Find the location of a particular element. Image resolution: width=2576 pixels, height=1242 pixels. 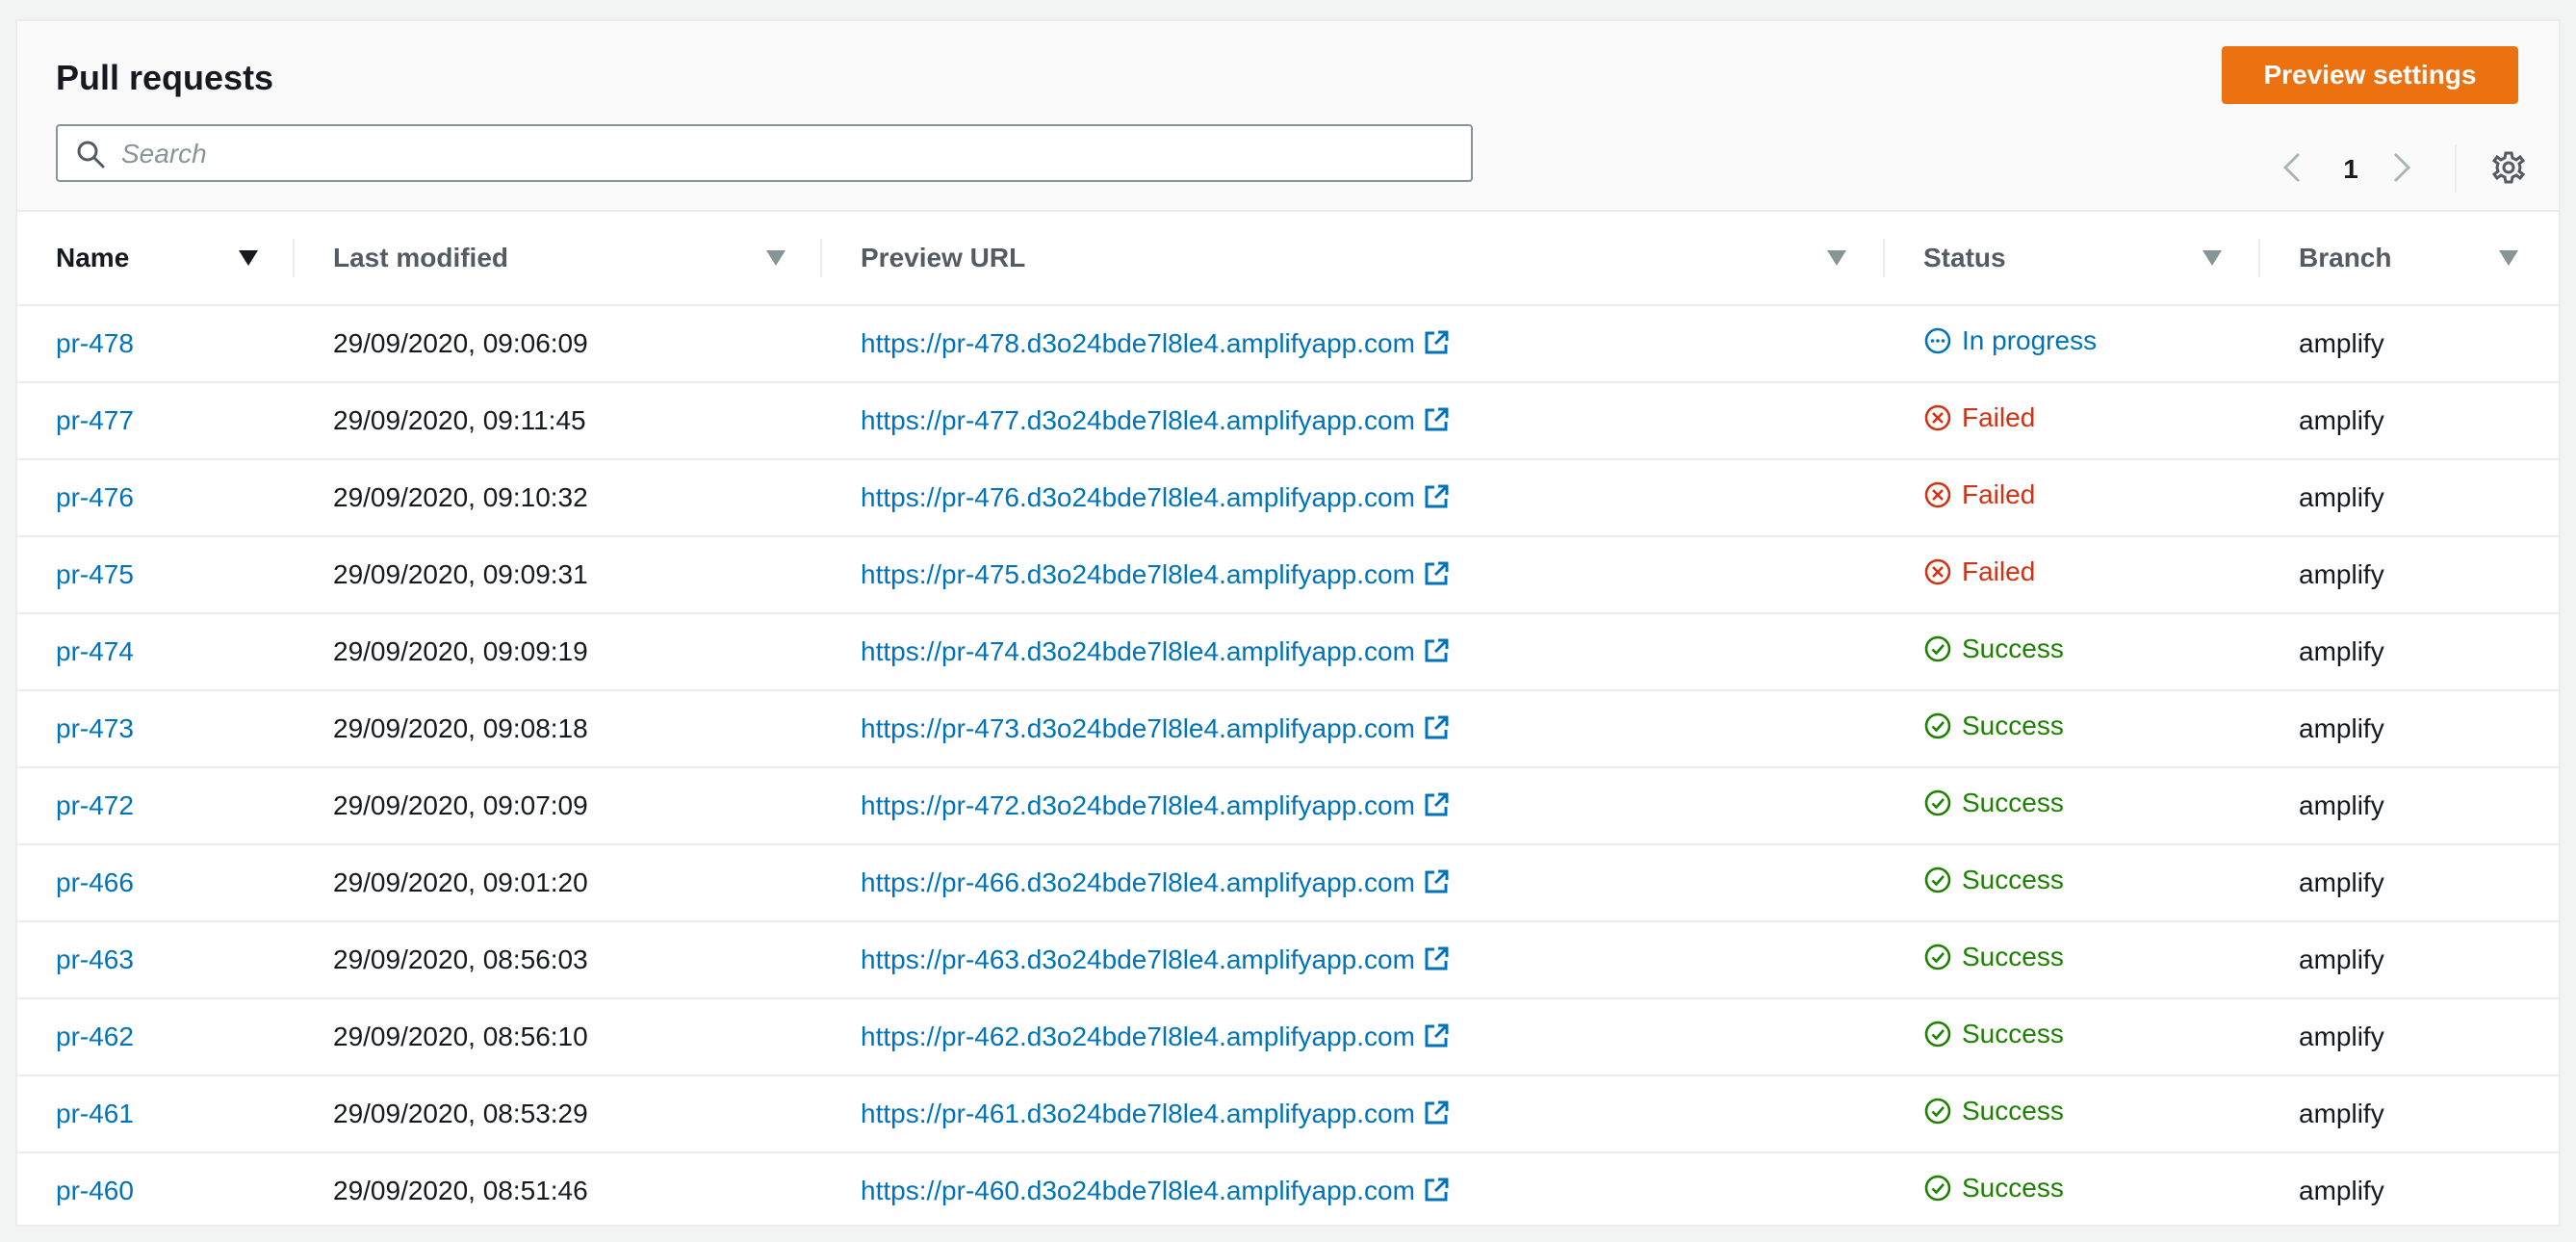

status-text: In progress is located at coordinates (2030, 340).